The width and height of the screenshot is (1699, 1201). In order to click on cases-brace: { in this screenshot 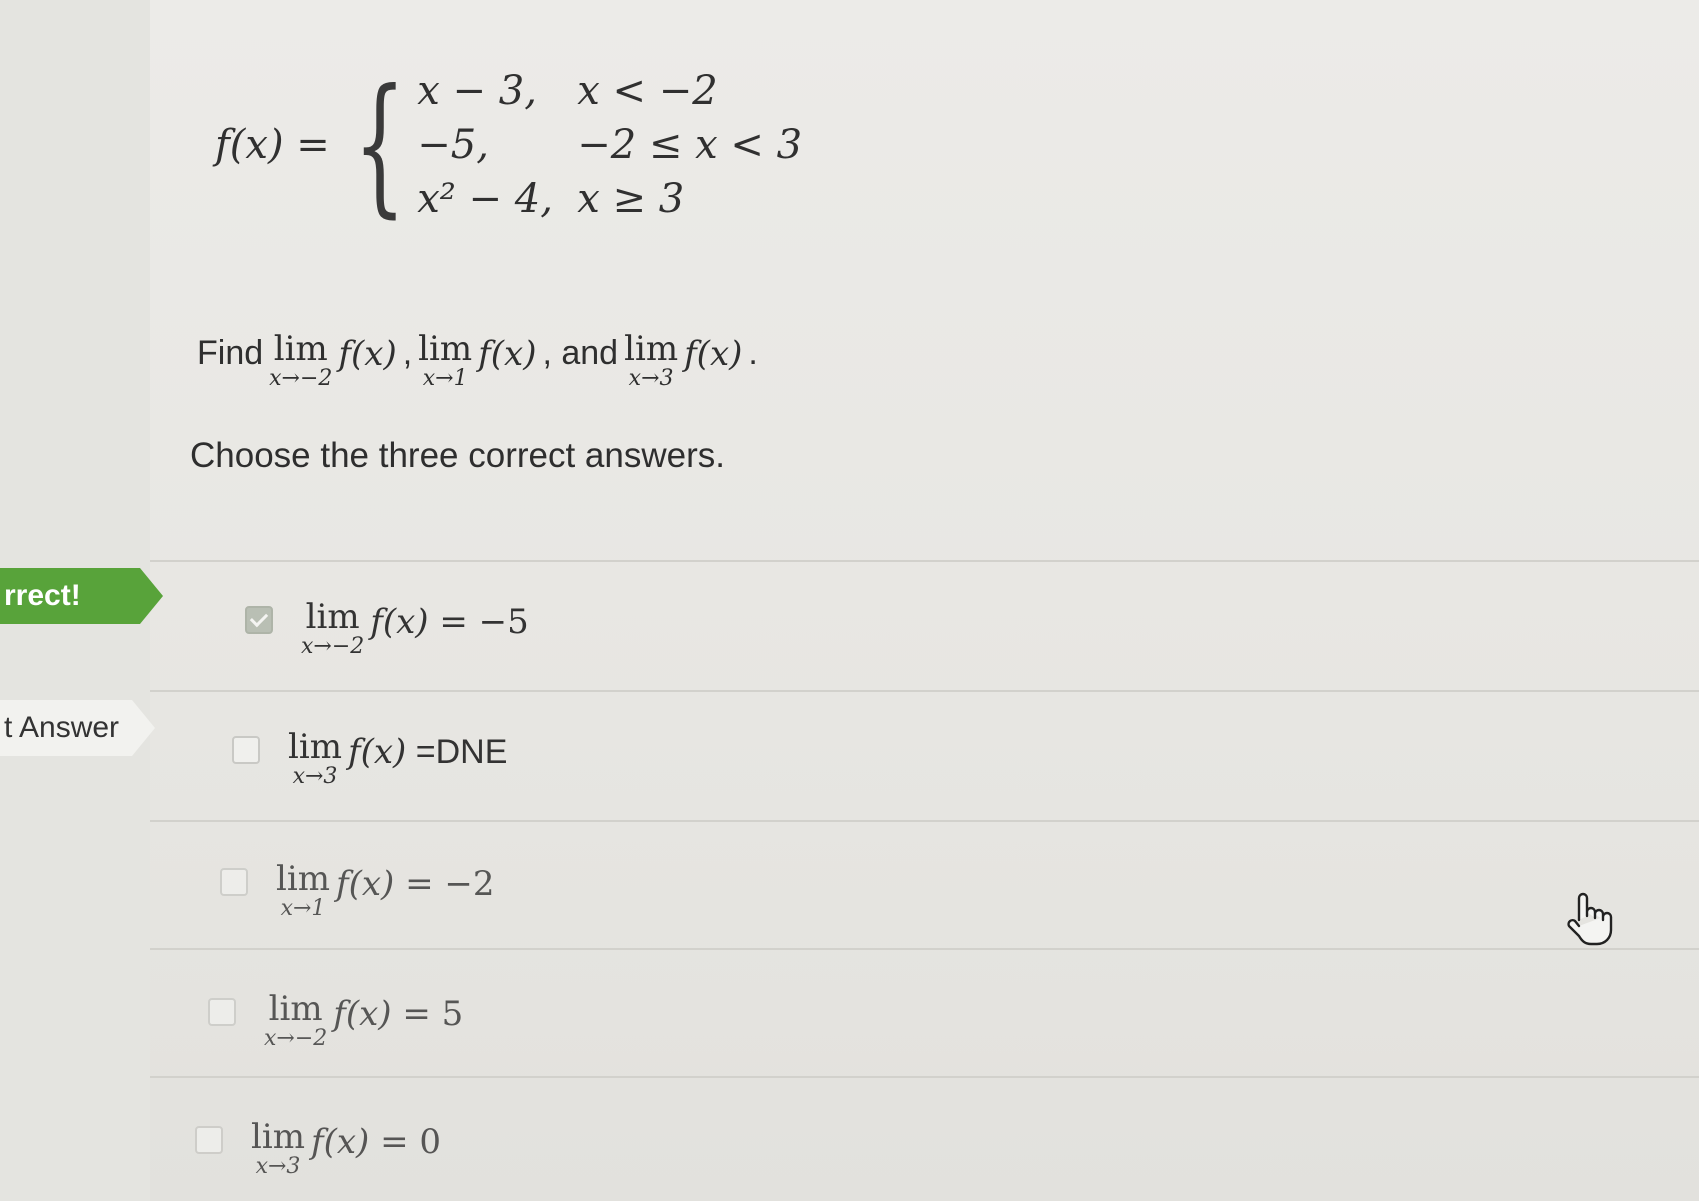, I will do `click(379, 145)`.